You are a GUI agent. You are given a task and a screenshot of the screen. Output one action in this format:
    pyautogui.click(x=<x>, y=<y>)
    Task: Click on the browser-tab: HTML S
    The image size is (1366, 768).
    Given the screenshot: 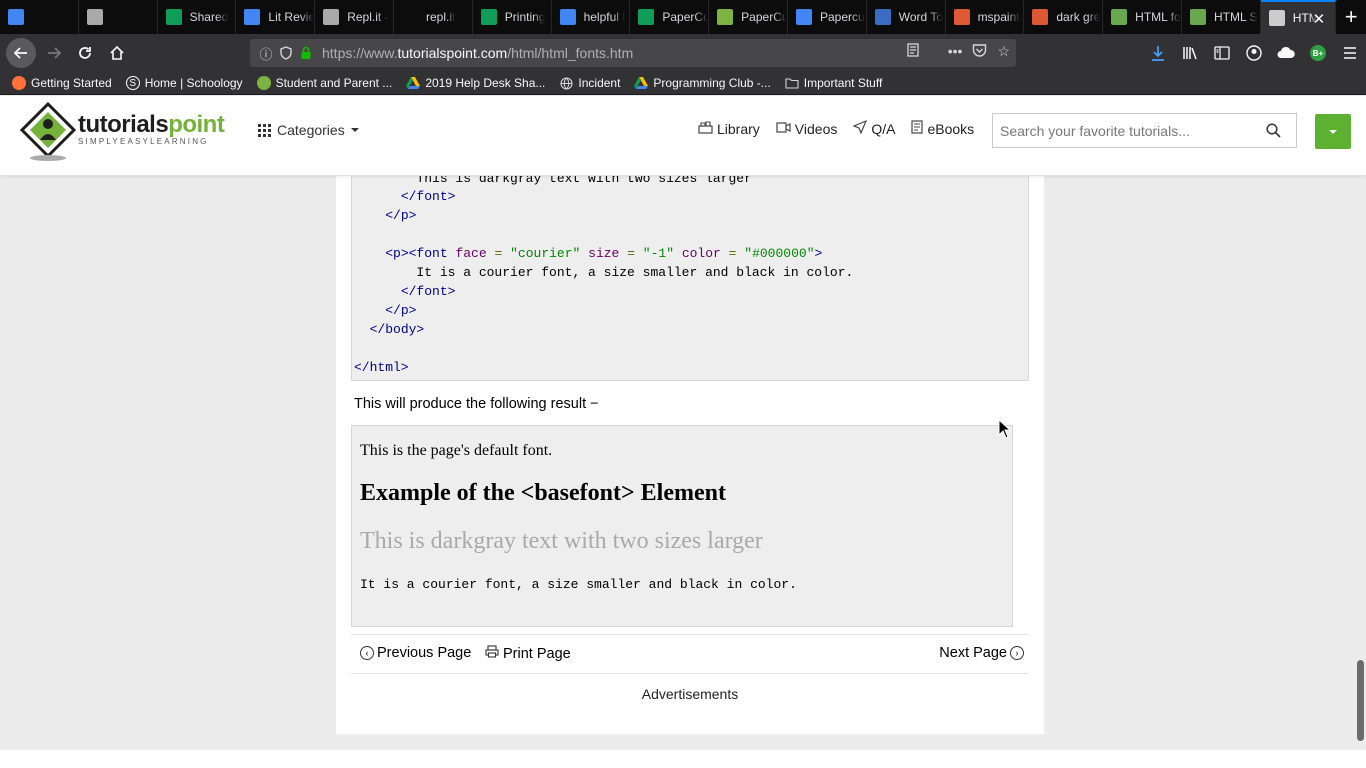 What is the action you would take?
    pyautogui.click(x=1221, y=17)
    